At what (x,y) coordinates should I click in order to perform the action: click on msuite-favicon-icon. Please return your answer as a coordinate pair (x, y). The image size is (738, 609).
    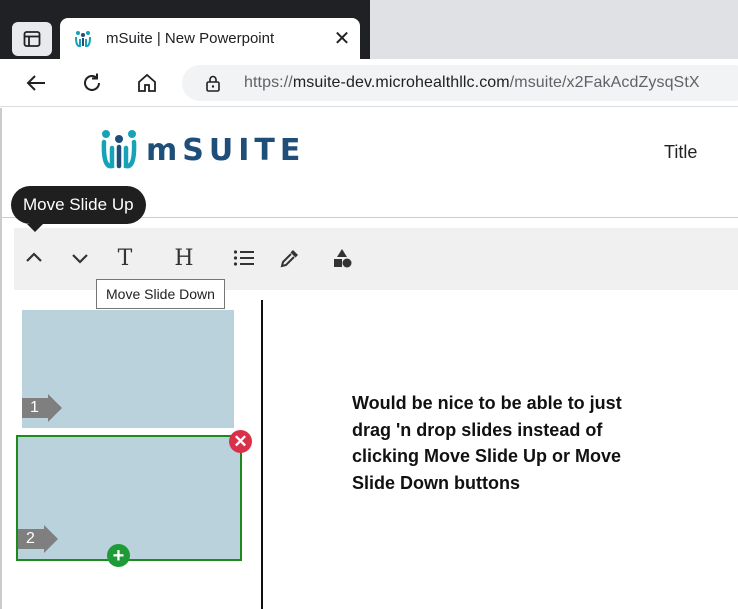
    Looking at the image, I should click on (83, 38).